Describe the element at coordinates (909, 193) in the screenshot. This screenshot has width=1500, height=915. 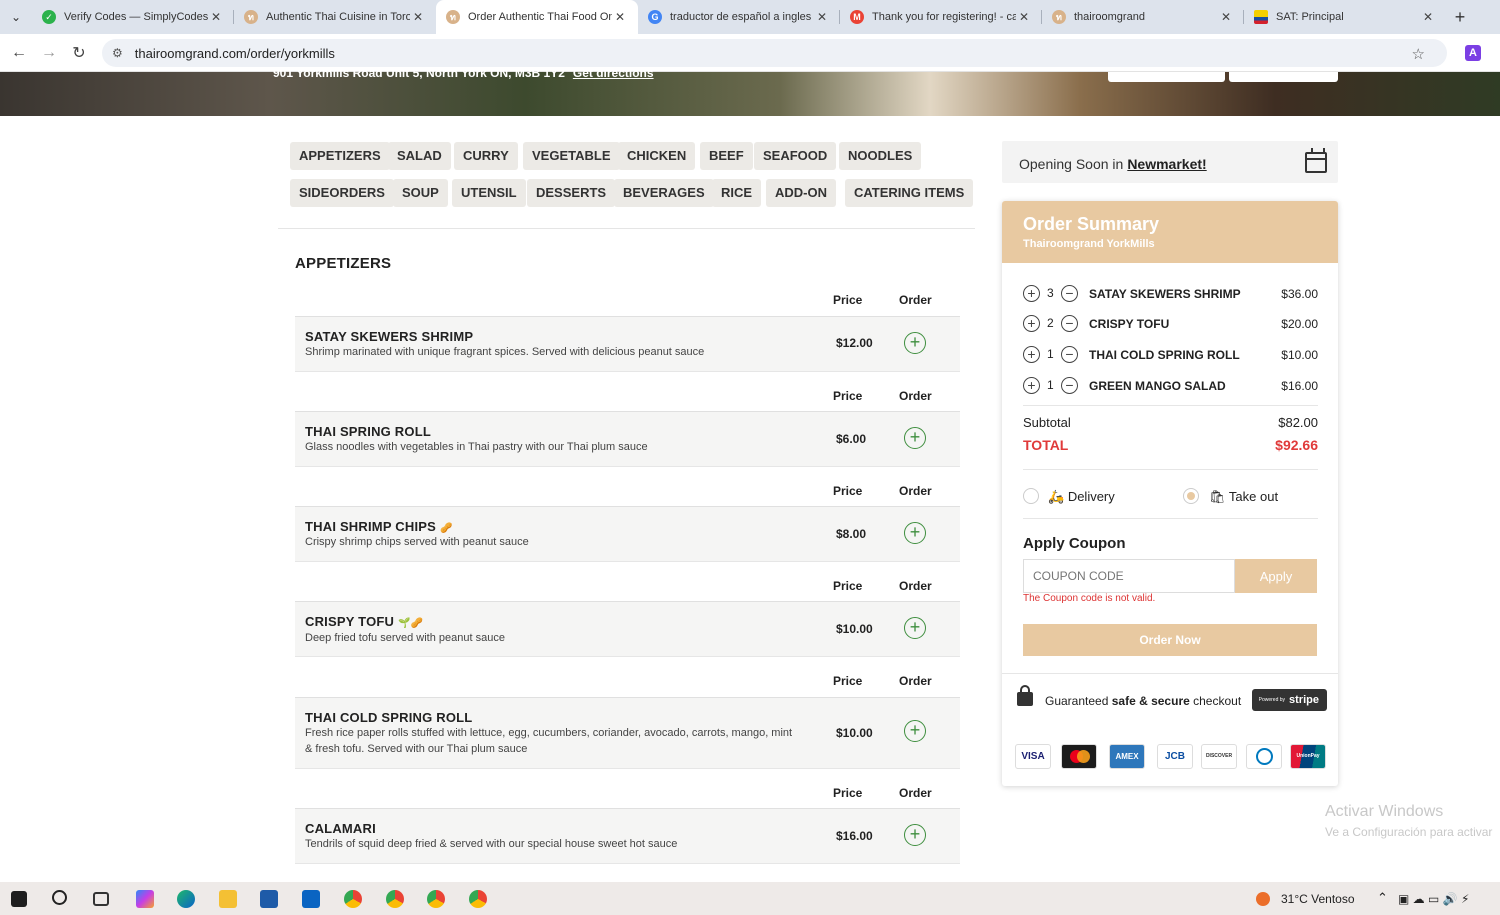
I see `category-catering-items: CATERING ITEMS` at that location.